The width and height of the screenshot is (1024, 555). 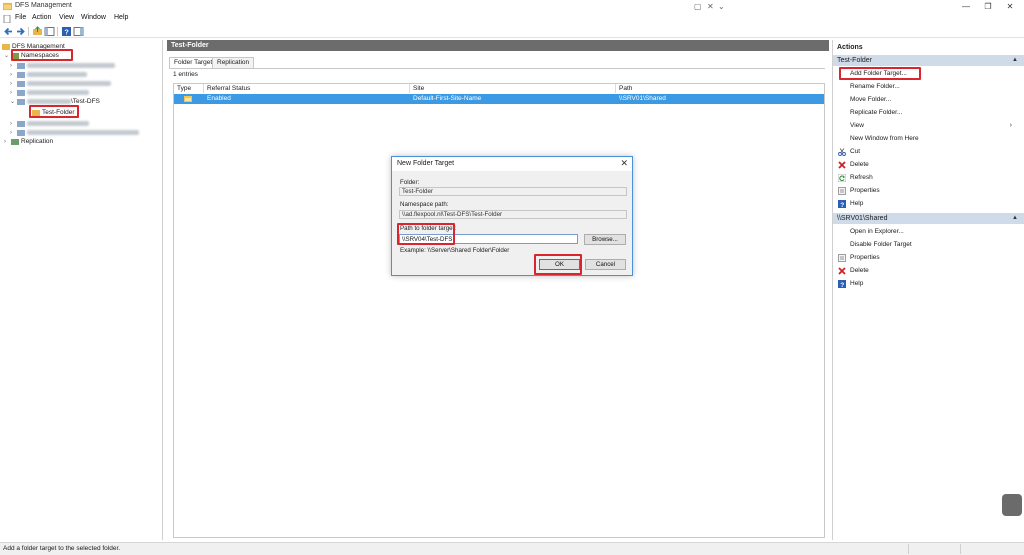 What do you see at coordinates (855, 151) in the screenshot?
I see `action-label: Cut` at bounding box center [855, 151].